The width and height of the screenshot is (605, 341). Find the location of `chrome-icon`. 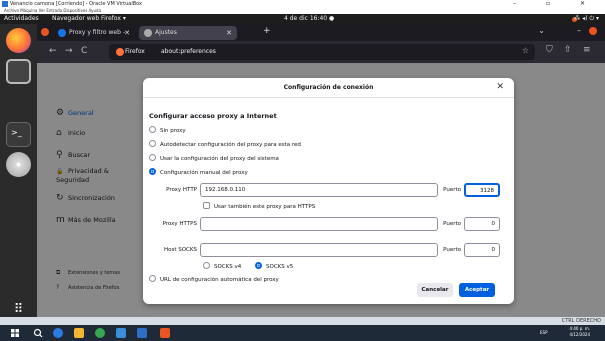

chrome-icon is located at coordinates (100, 333).